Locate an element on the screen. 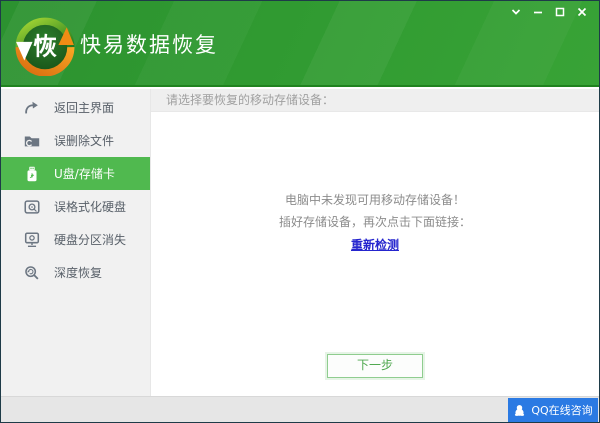 This screenshot has height=423, width=600. close-icon is located at coordinates (582, 12).